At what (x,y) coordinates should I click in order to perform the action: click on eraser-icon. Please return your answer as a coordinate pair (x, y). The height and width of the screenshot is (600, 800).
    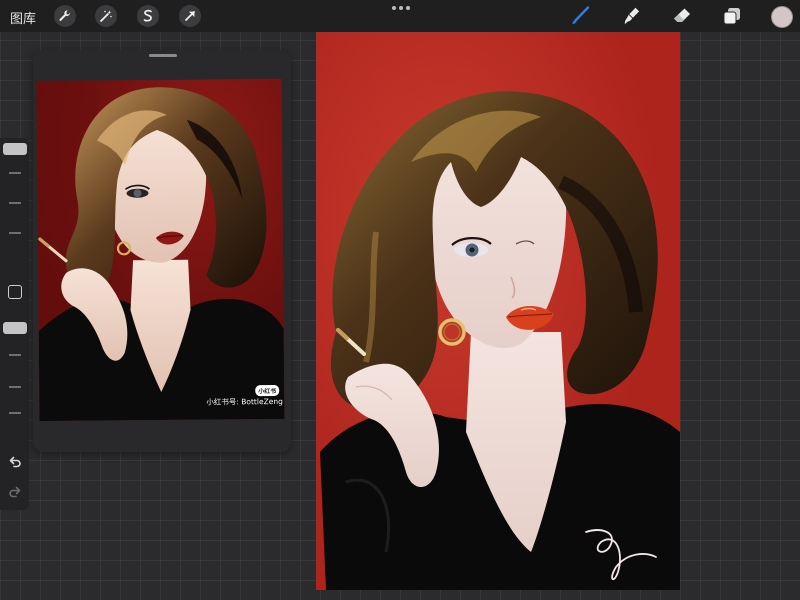
    Looking at the image, I should click on (682, 15).